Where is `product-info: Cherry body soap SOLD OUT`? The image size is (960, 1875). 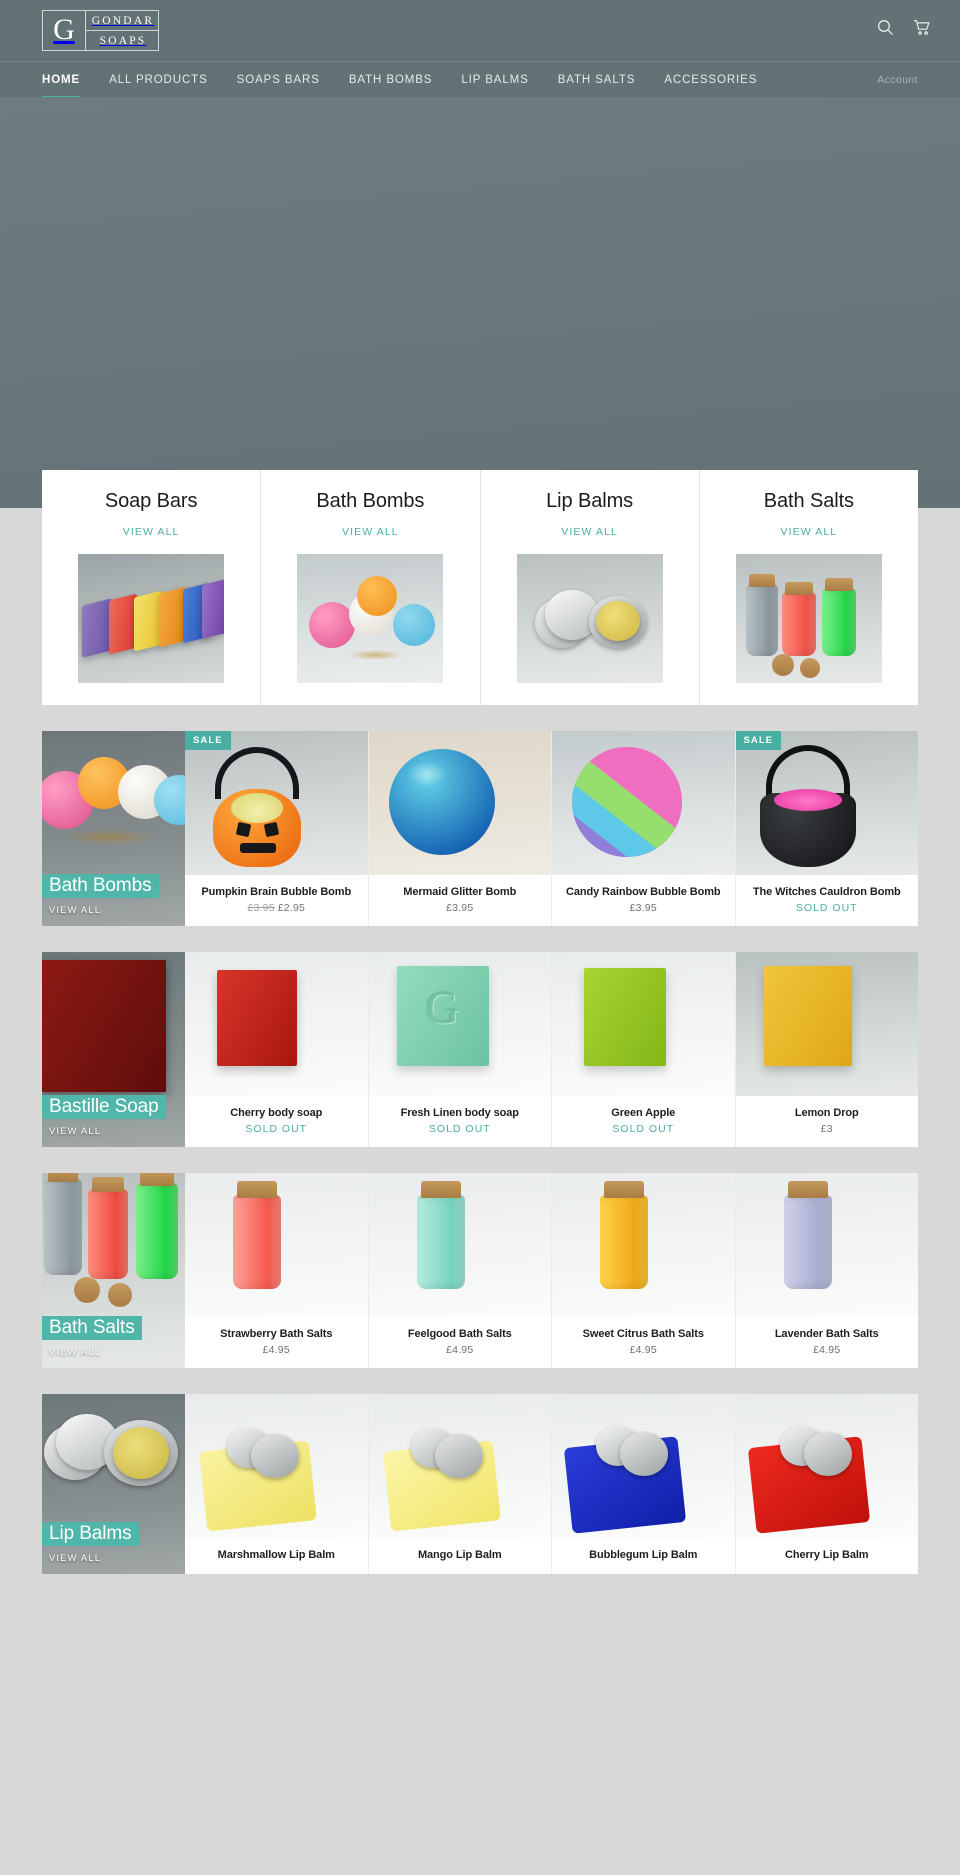
product-info: Cherry body soap SOLD OUT is located at coordinates (276, 1121).